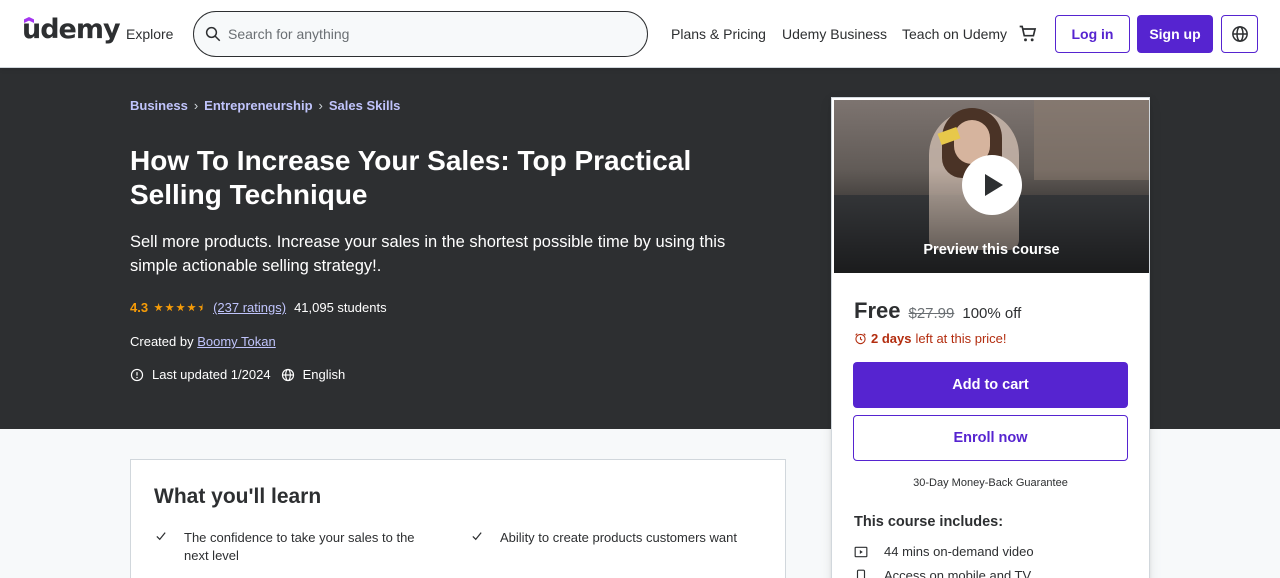 The height and width of the screenshot is (578, 1280). Describe the element at coordinates (213, 34) in the screenshot. I see `search-icon` at that location.